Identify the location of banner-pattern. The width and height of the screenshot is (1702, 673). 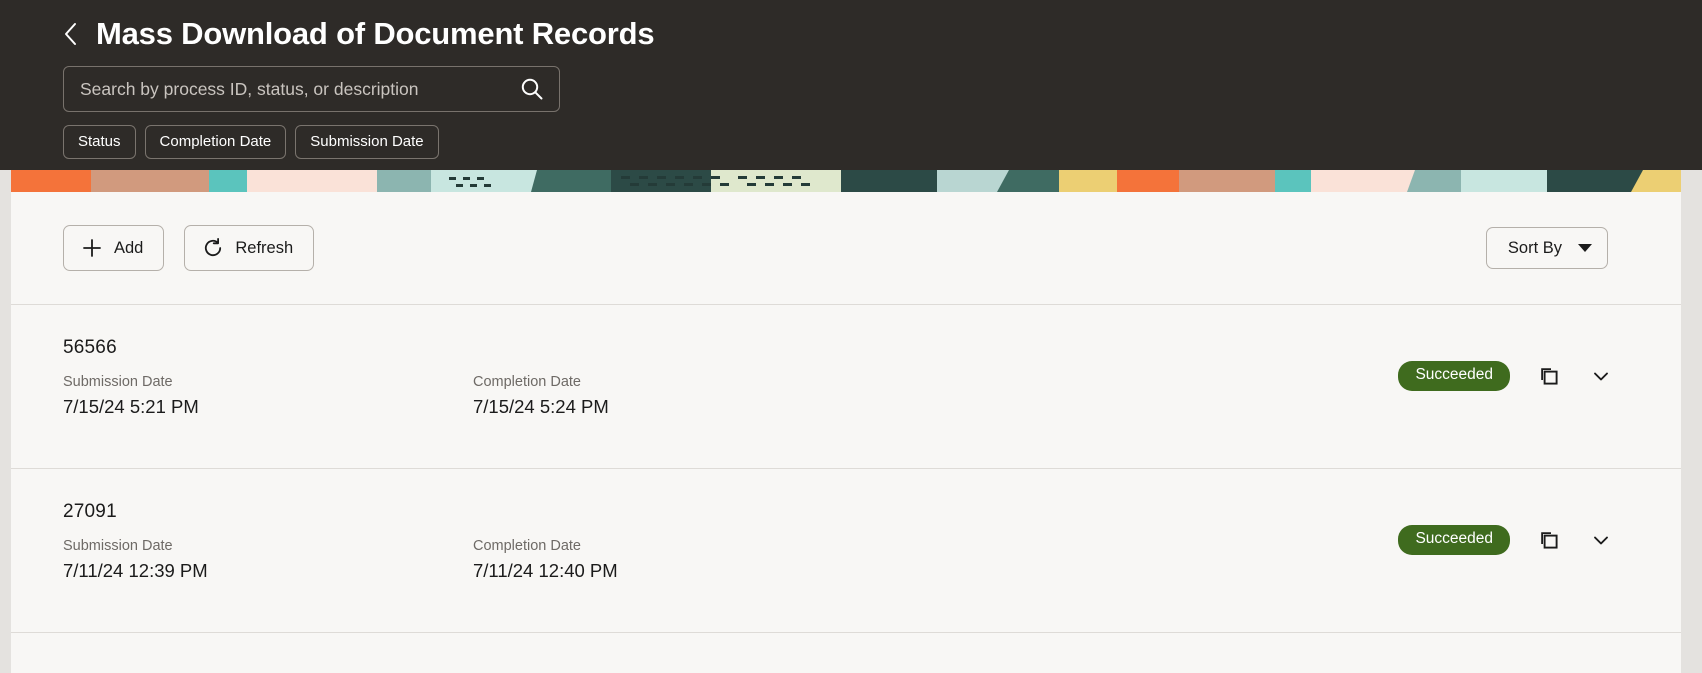
(846, 181).